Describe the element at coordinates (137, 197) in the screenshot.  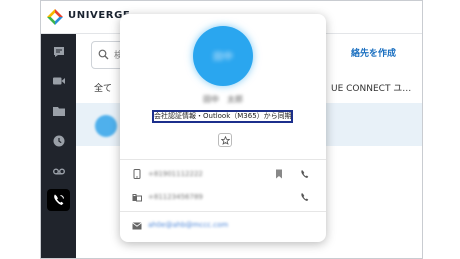
I see `office-phone-icon` at that location.